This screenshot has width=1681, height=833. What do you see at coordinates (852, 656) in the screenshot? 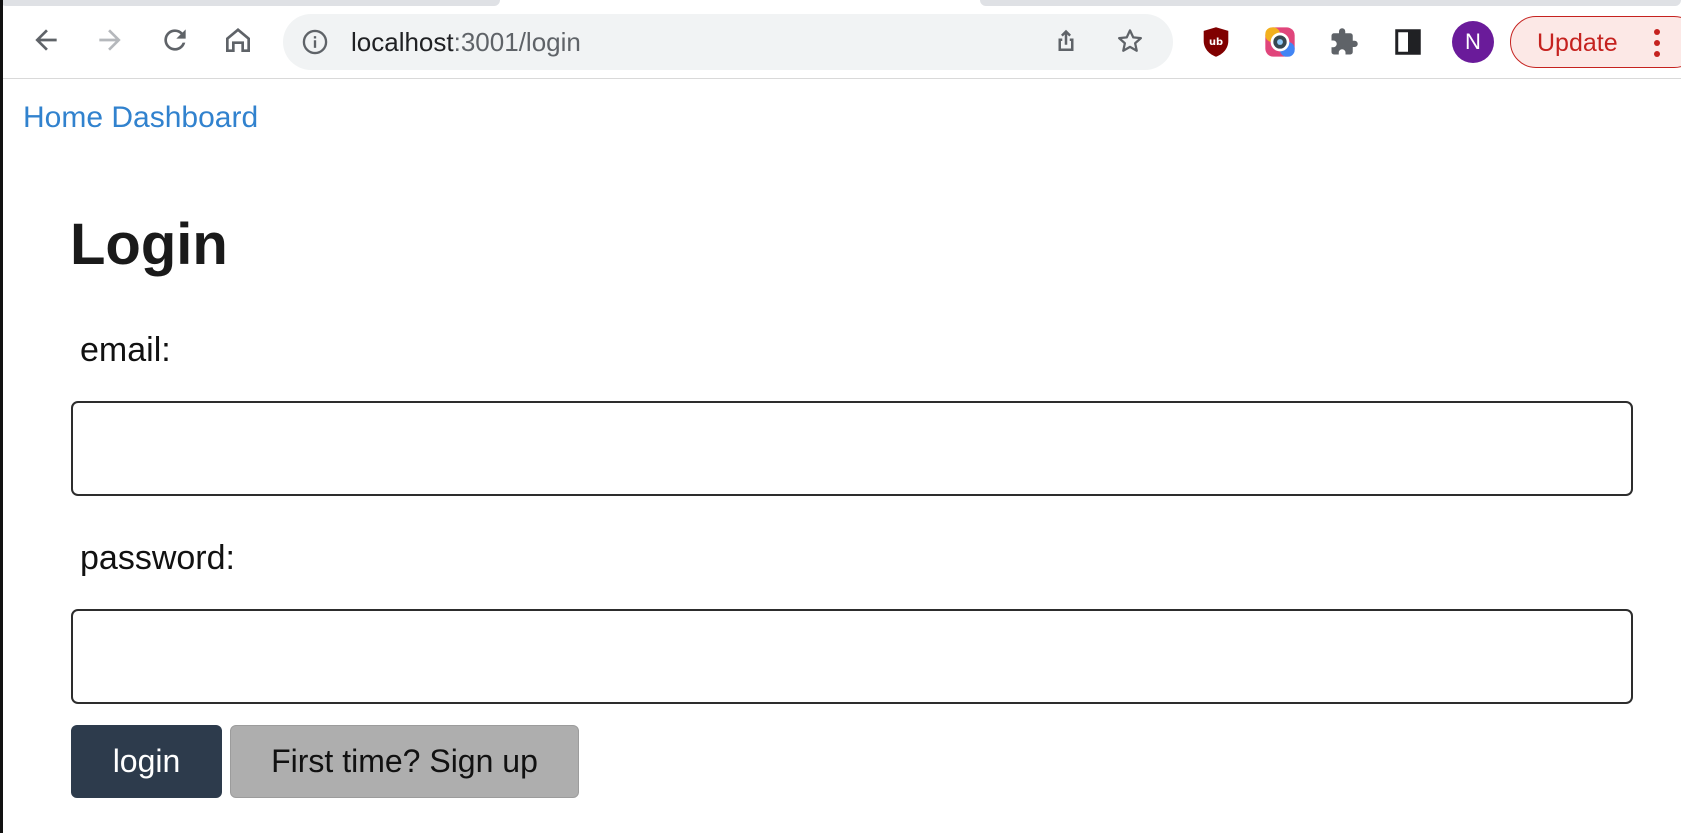
I see `password-field` at bounding box center [852, 656].